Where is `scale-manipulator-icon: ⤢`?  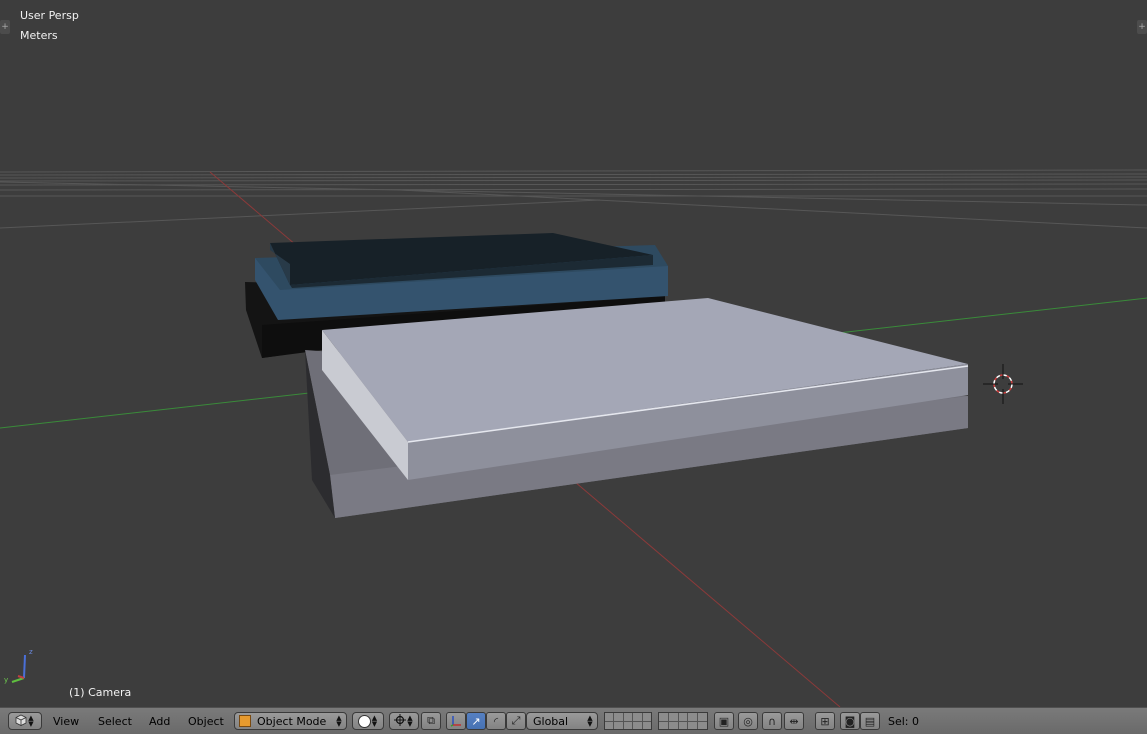 scale-manipulator-icon: ⤢ is located at coordinates (516, 721).